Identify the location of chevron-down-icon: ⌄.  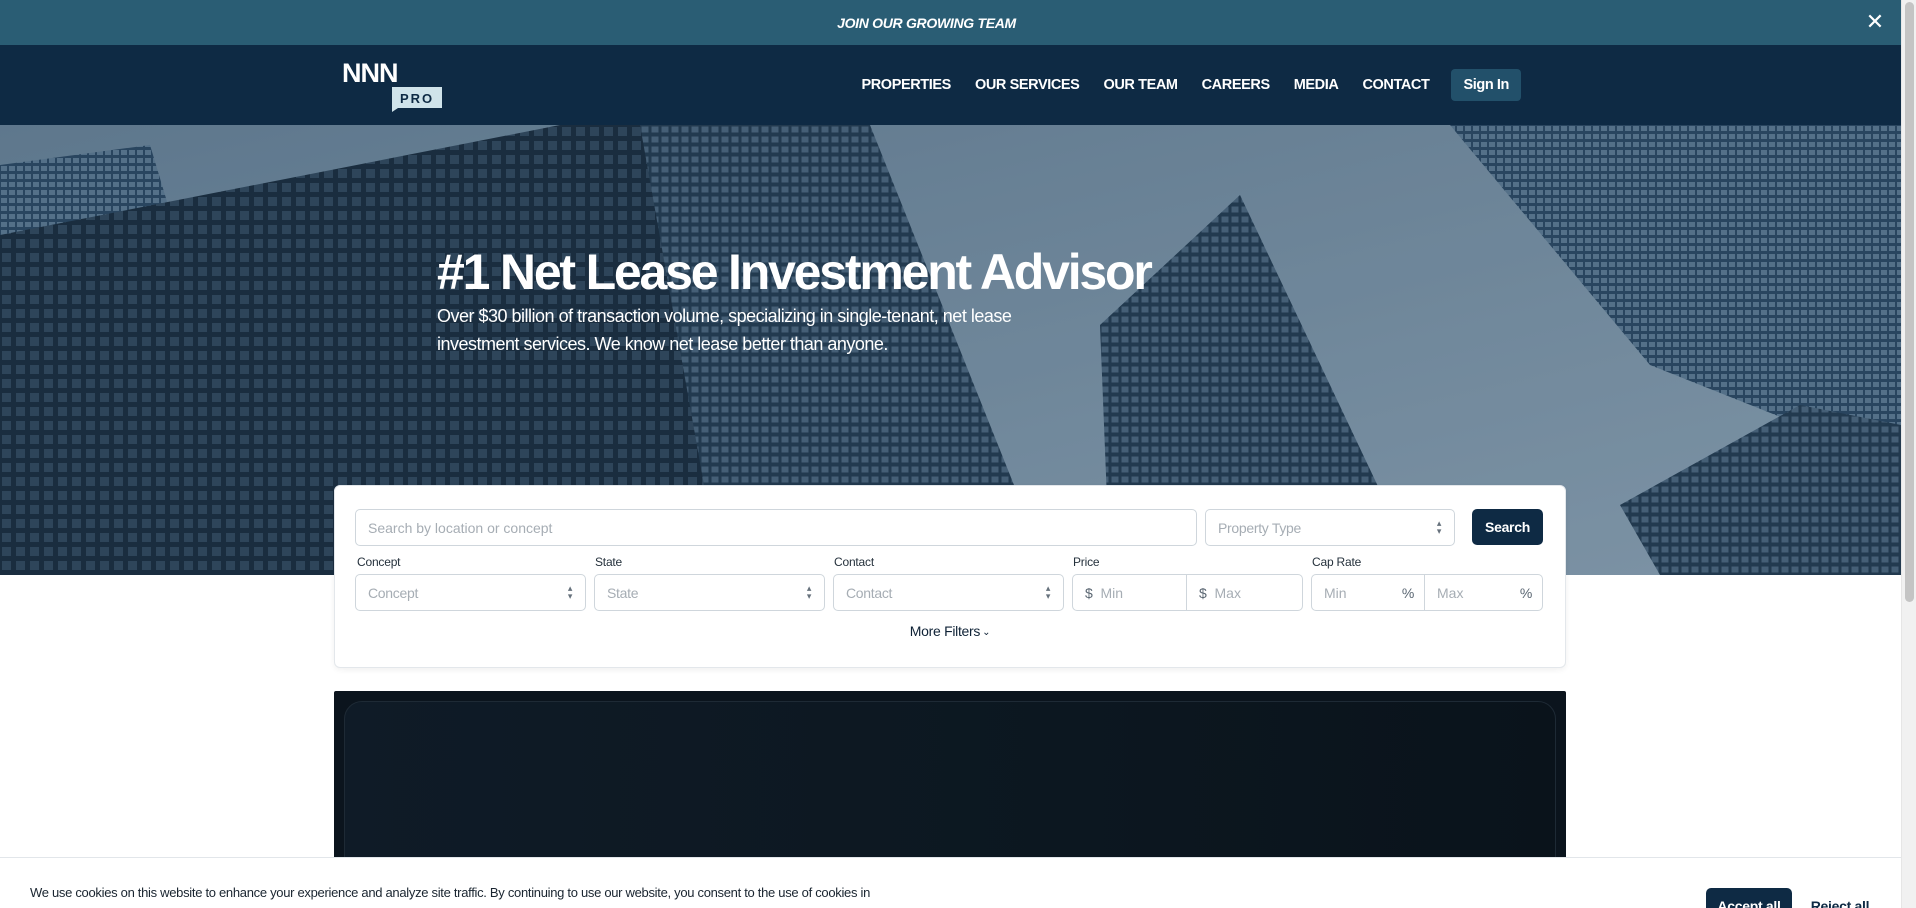
(986, 632).